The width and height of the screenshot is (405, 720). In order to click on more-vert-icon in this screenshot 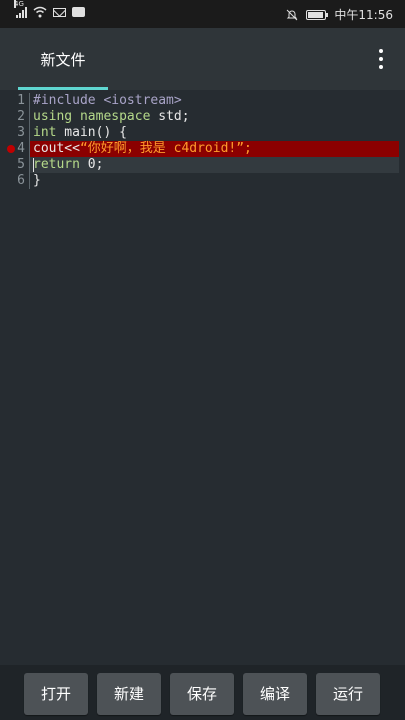, I will do `click(381, 59)`.